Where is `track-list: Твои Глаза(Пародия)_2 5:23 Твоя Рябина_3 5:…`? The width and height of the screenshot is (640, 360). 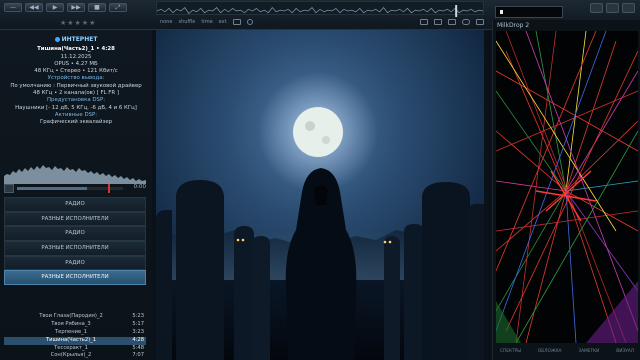 track-list: Твои Глаза(Пародия)_2 5:23 Твоя Рябина_3 5:… is located at coordinates (75, 336).